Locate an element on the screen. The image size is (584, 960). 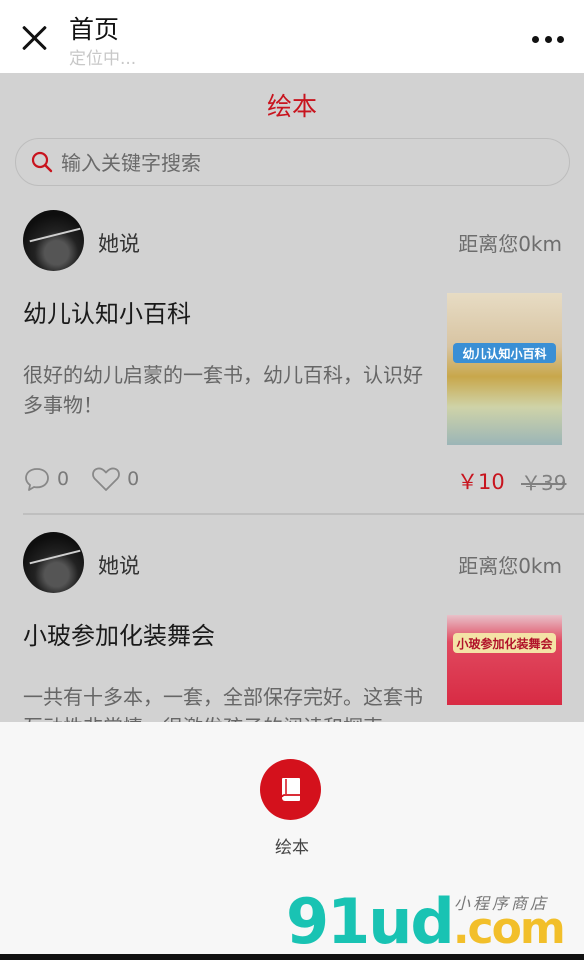
like-stat: 0 is located at coordinates (115, 479).